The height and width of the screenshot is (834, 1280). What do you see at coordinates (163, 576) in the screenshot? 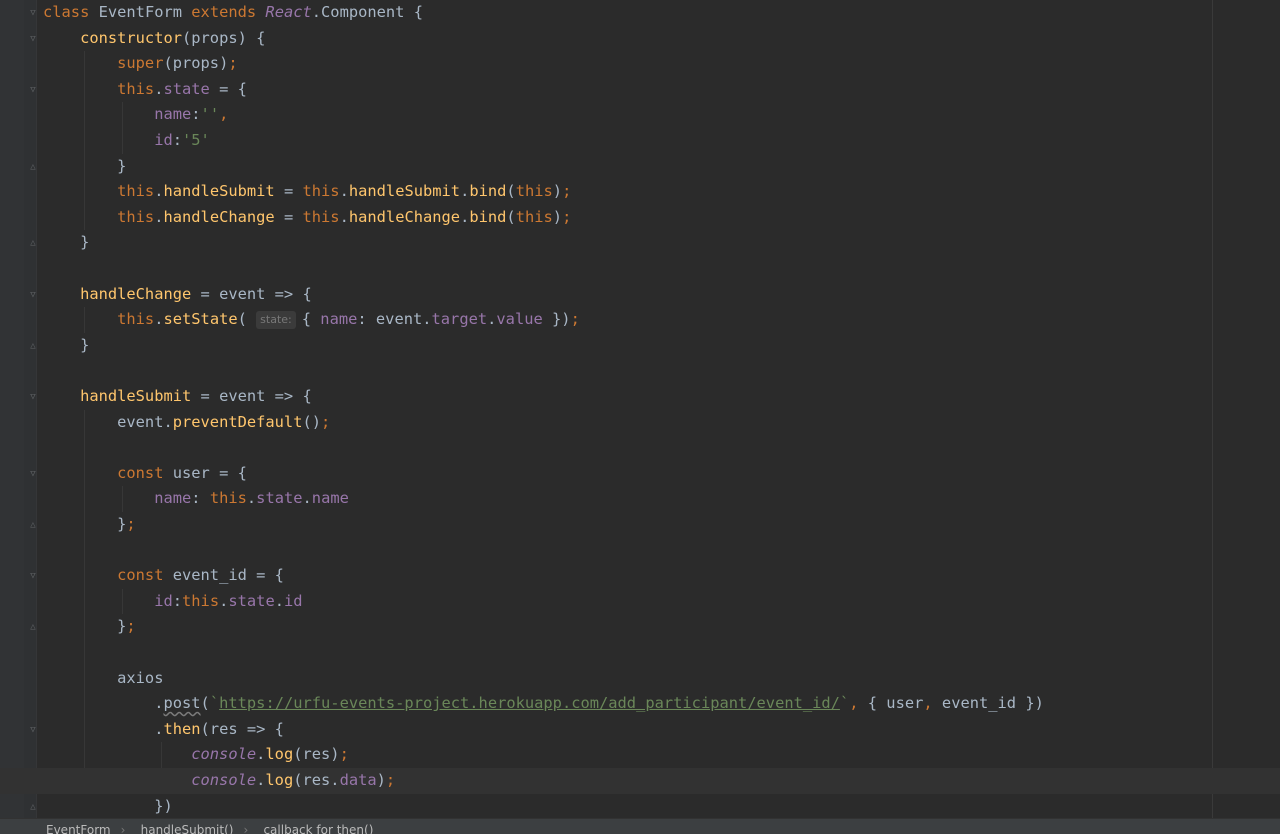
I see `code-line-content: const event_id = {` at bounding box center [163, 576].